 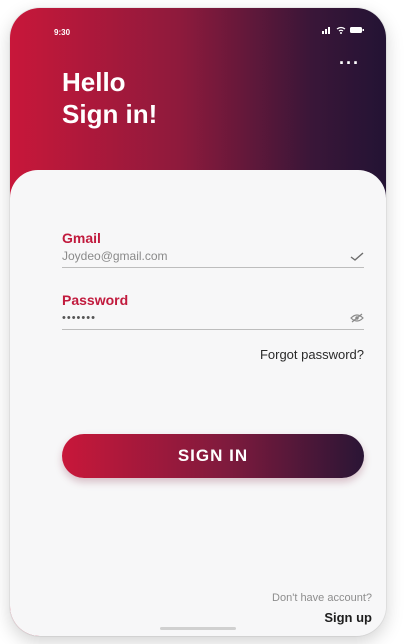 What do you see at coordinates (192, 255) in the screenshot?
I see `email-field` at bounding box center [192, 255].